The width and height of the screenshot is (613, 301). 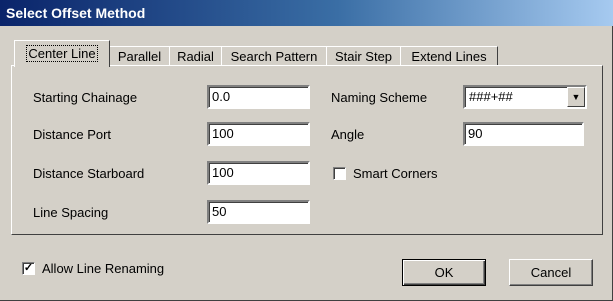 What do you see at coordinates (139, 56) in the screenshot?
I see `tab-parallel: Parallel` at bounding box center [139, 56].